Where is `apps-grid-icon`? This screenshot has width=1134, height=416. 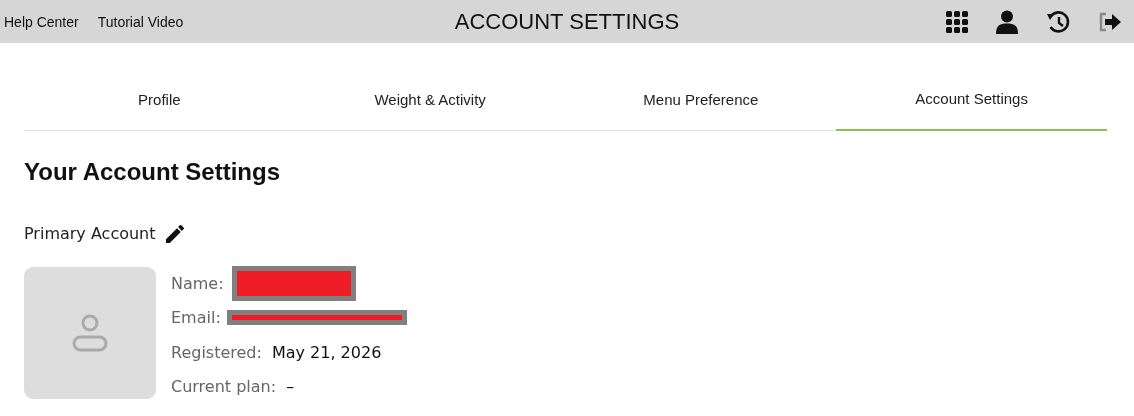
apps-grid-icon is located at coordinates (957, 21).